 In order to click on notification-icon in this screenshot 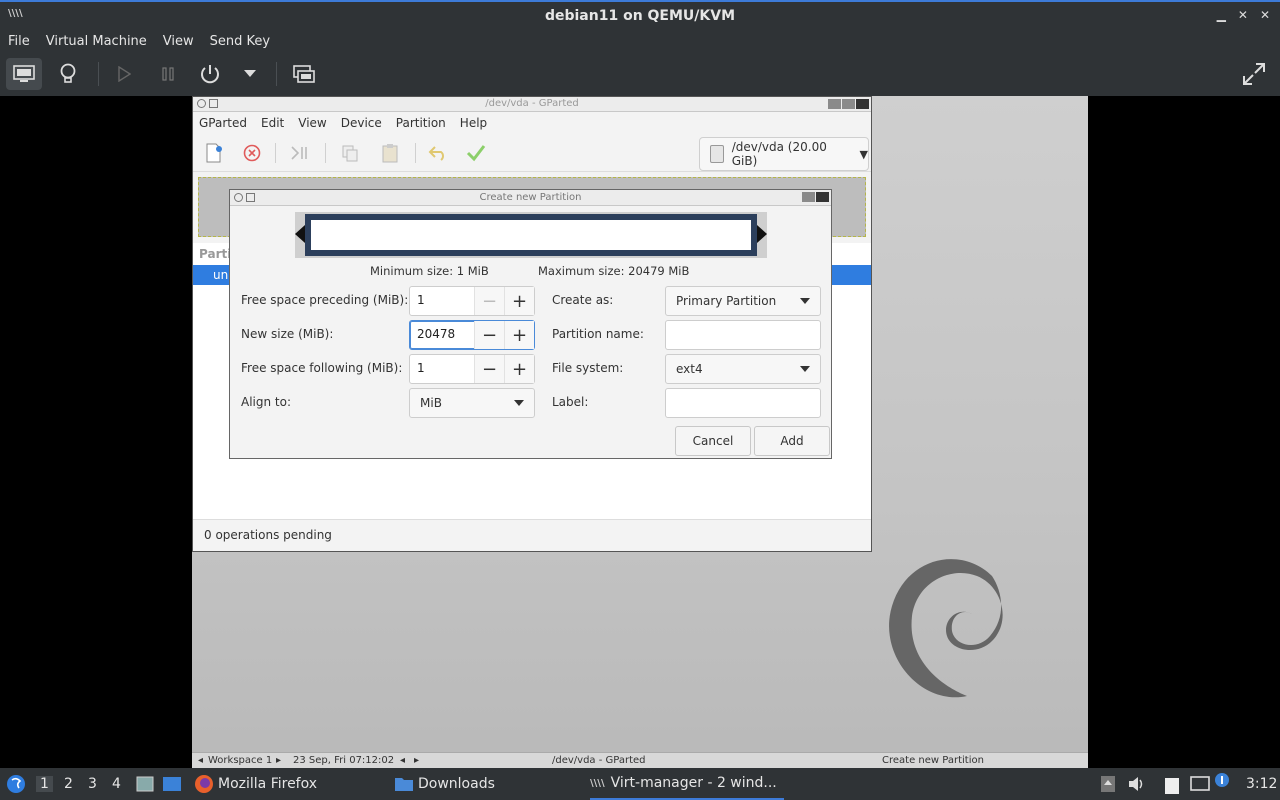, I will do `click(1222, 780)`.